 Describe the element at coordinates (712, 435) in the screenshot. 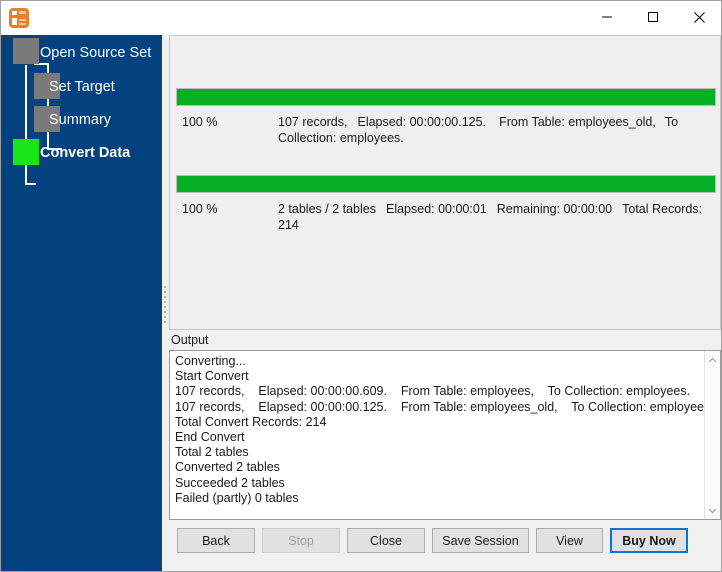

I see `output-scrollbar` at that location.